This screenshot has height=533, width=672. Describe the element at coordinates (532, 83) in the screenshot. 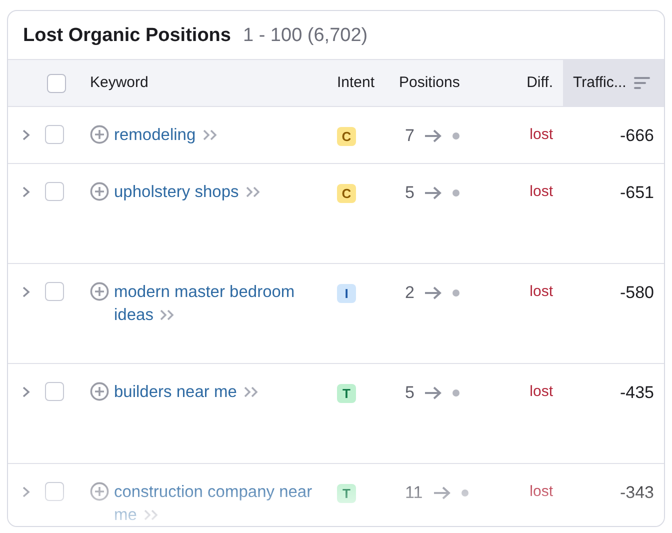

I see `column-header: Diff.` at that location.